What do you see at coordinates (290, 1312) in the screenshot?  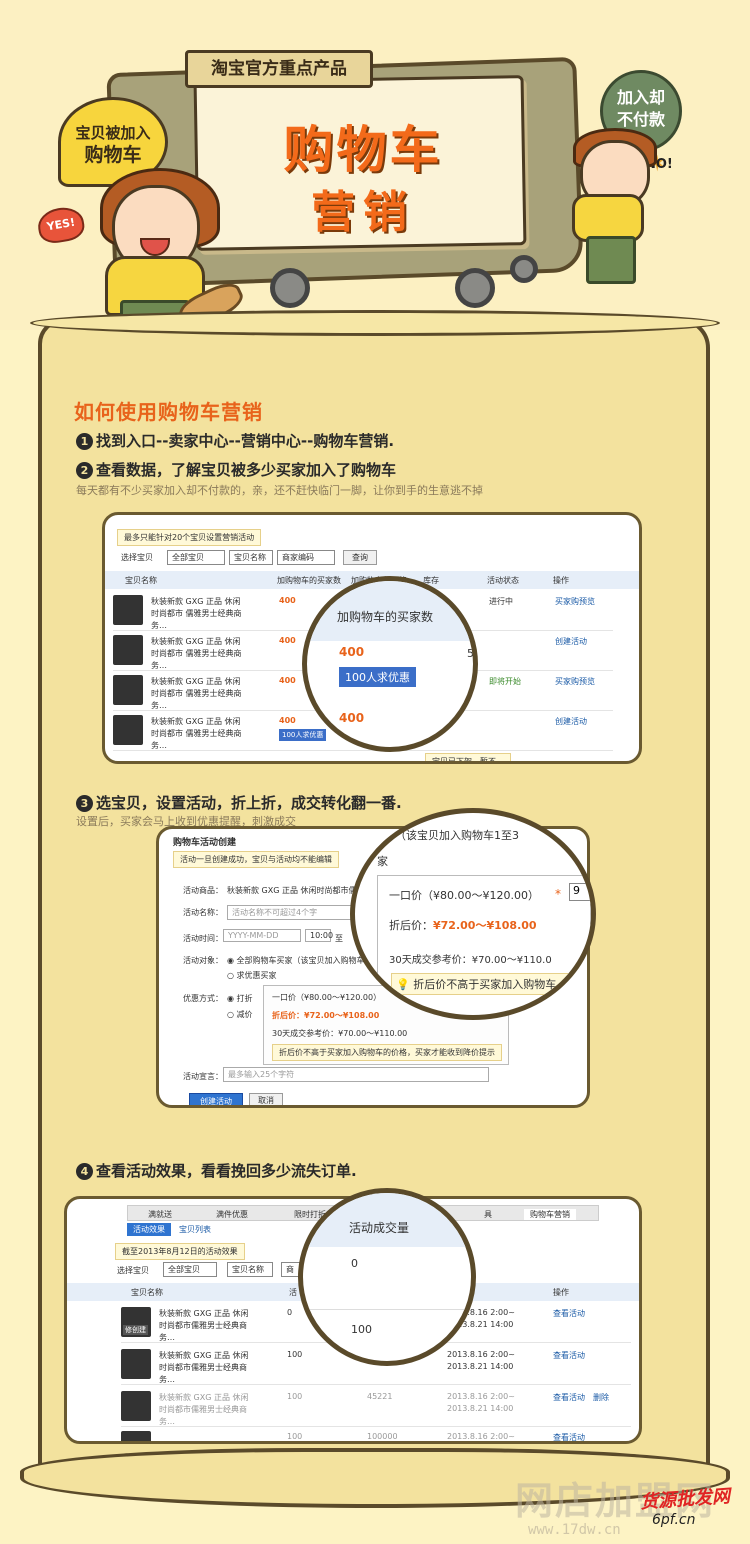 I see `deal-count: 0` at bounding box center [290, 1312].